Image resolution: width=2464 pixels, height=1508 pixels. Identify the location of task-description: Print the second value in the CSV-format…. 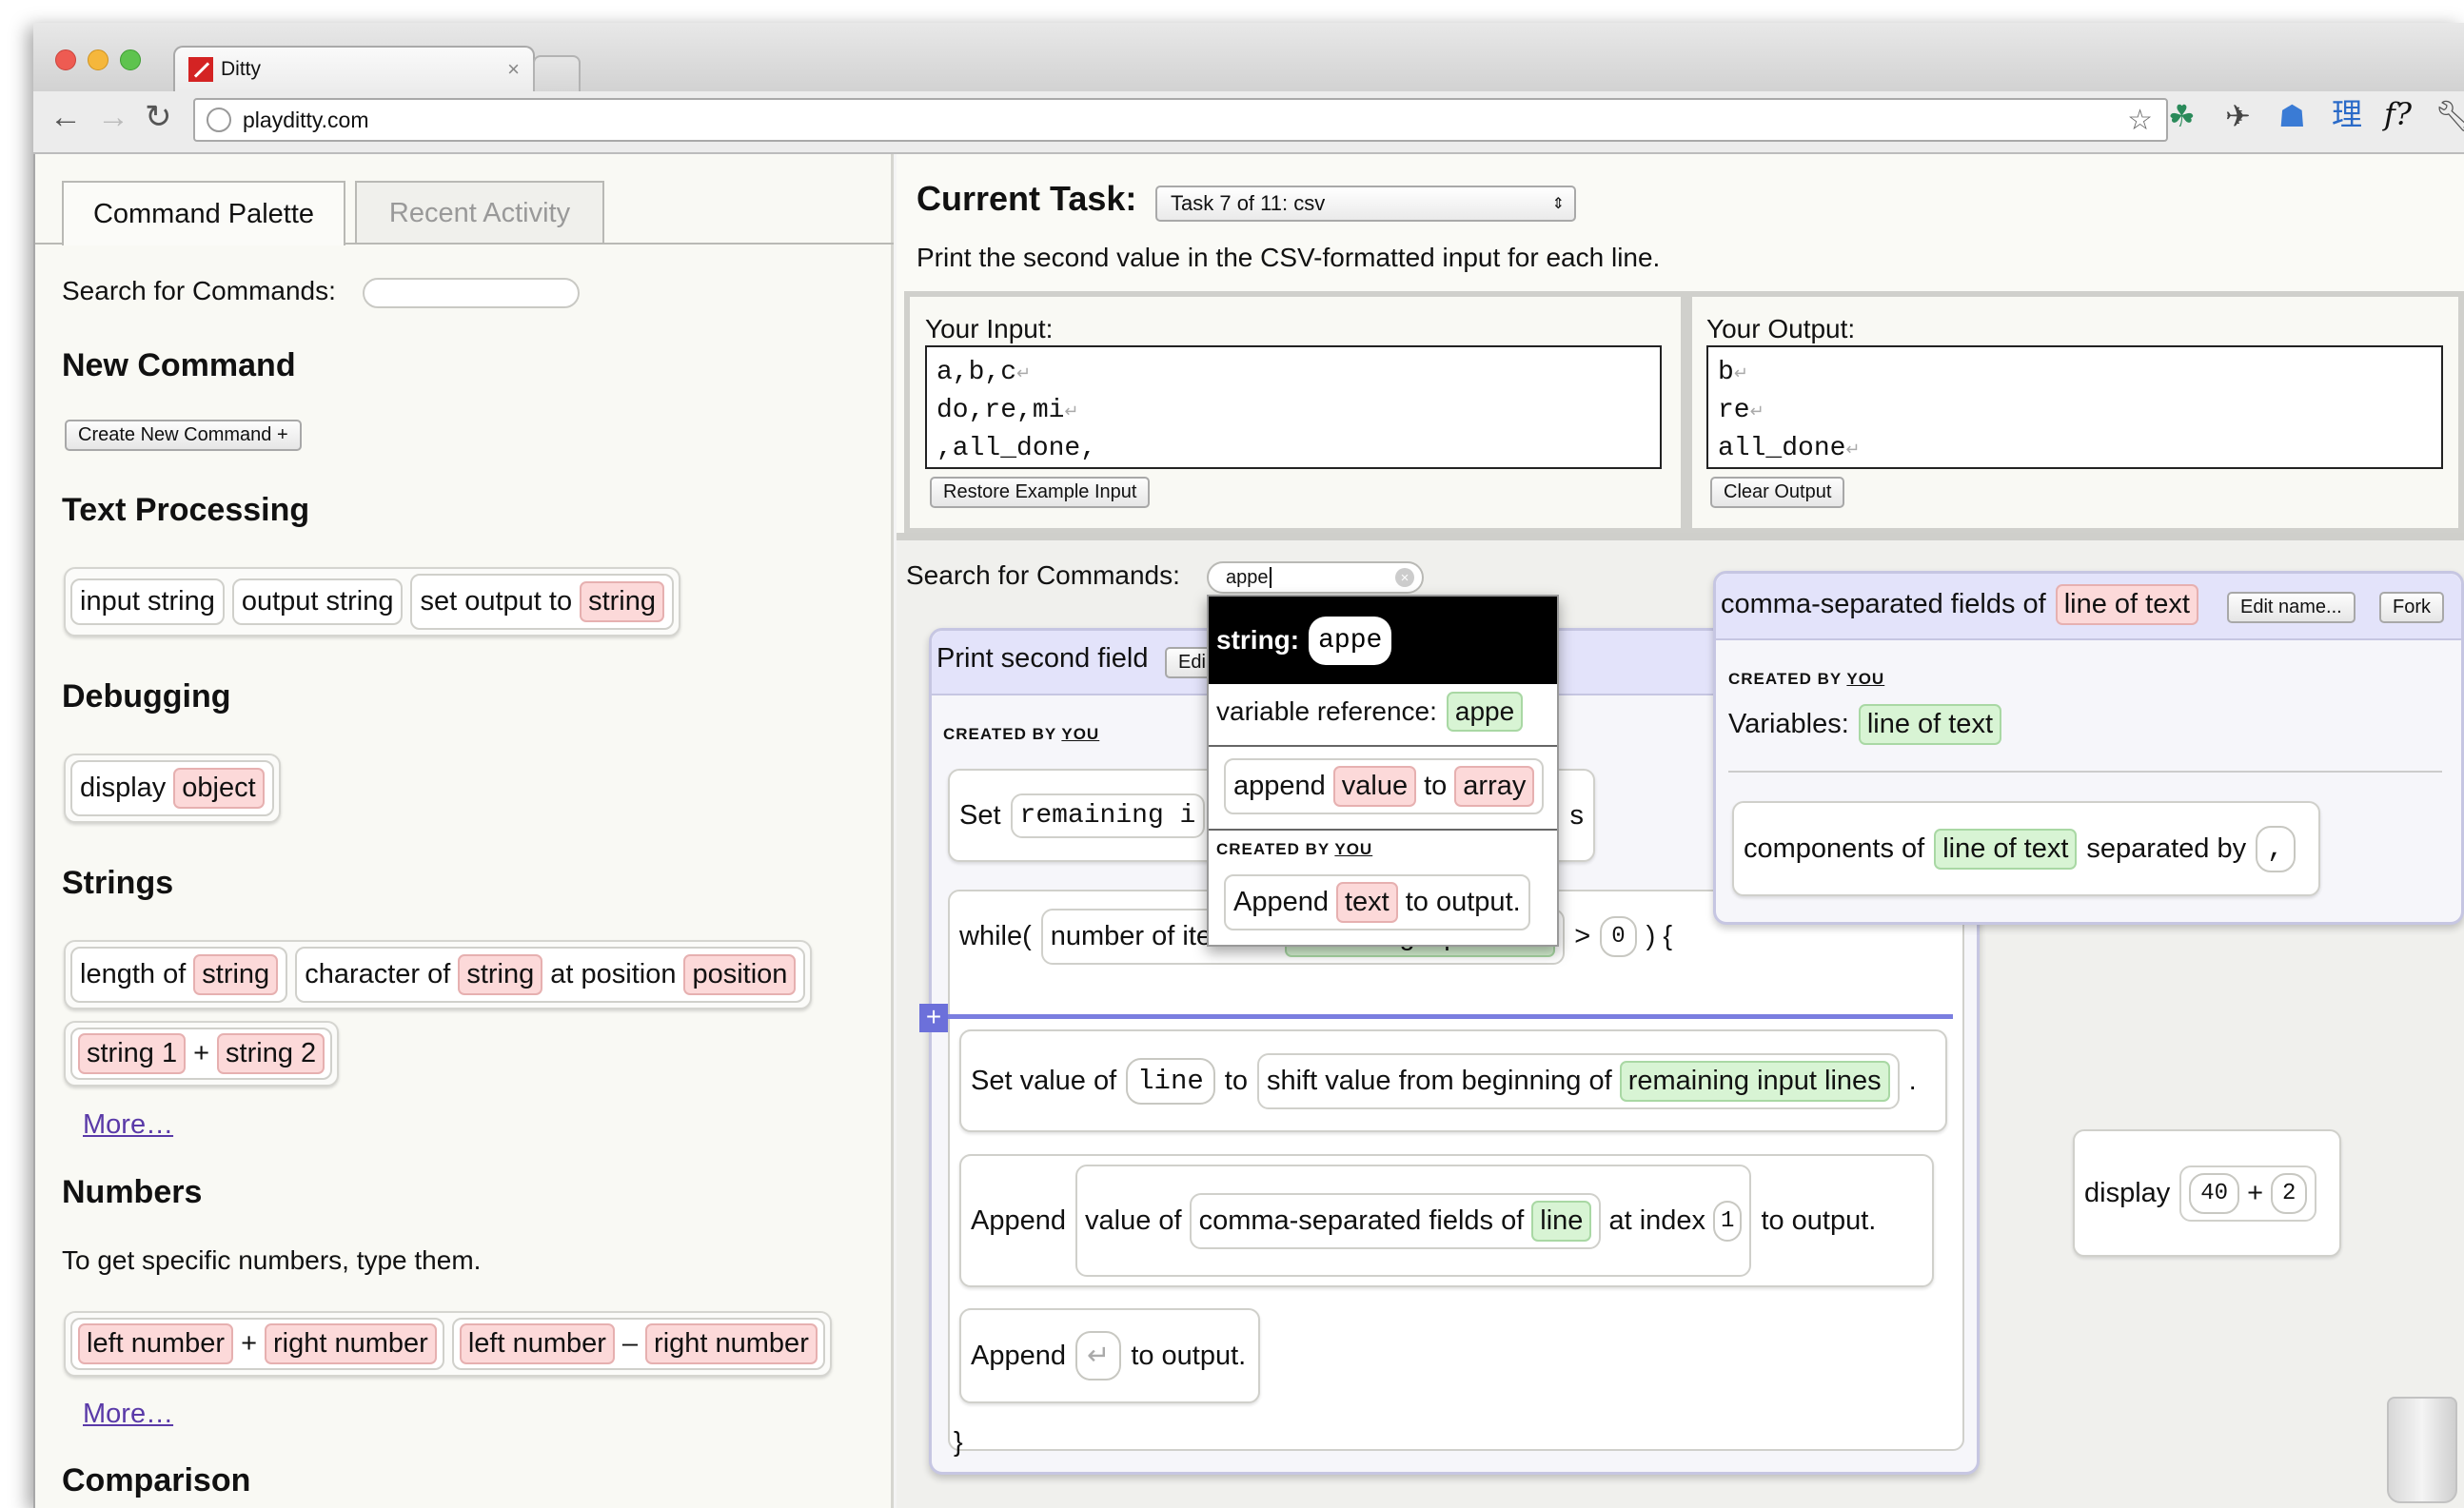
(1289, 257).